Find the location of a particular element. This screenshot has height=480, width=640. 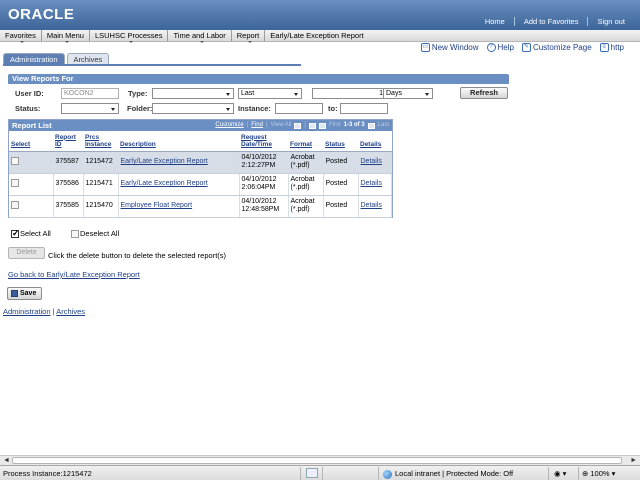

grid-view-icon is located at coordinates (312, 125).